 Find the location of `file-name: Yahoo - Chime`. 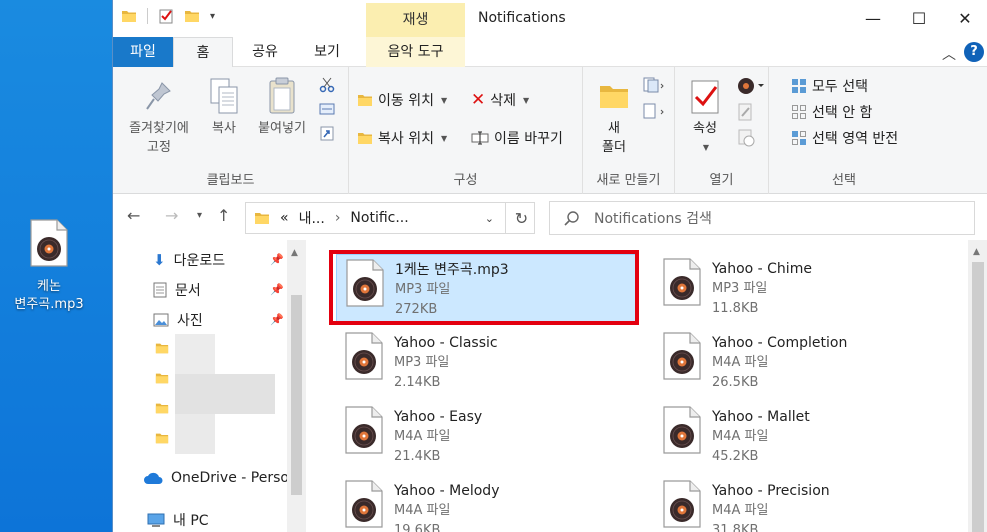

file-name: Yahoo - Chime is located at coordinates (762, 269).